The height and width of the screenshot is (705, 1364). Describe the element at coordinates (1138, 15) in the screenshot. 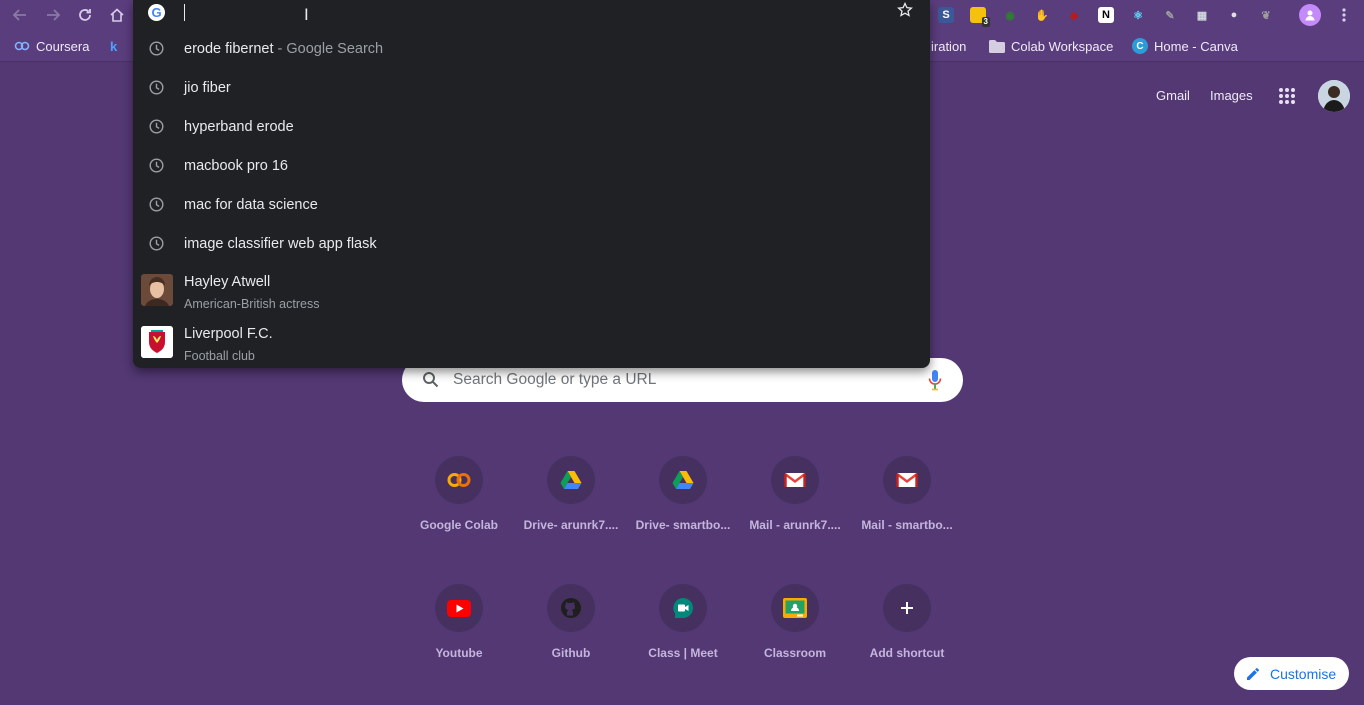

I see `react-devtools-icon: ⚛` at that location.